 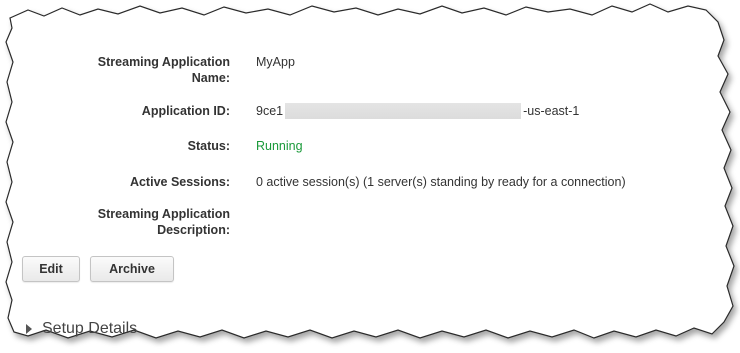 I want to click on application-name-value: MyApp, so click(x=275, y=62).